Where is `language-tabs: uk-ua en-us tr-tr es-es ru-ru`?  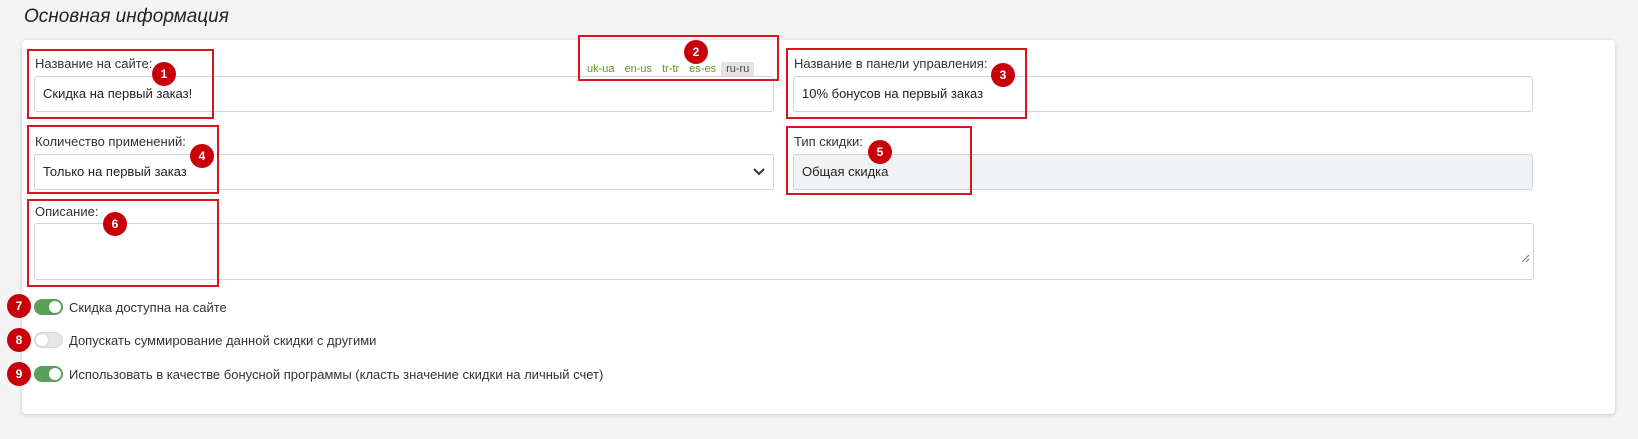
language-tabs: uk-ua en-us tr-tr es-es ru-ru is located at coordinates (668, 69).